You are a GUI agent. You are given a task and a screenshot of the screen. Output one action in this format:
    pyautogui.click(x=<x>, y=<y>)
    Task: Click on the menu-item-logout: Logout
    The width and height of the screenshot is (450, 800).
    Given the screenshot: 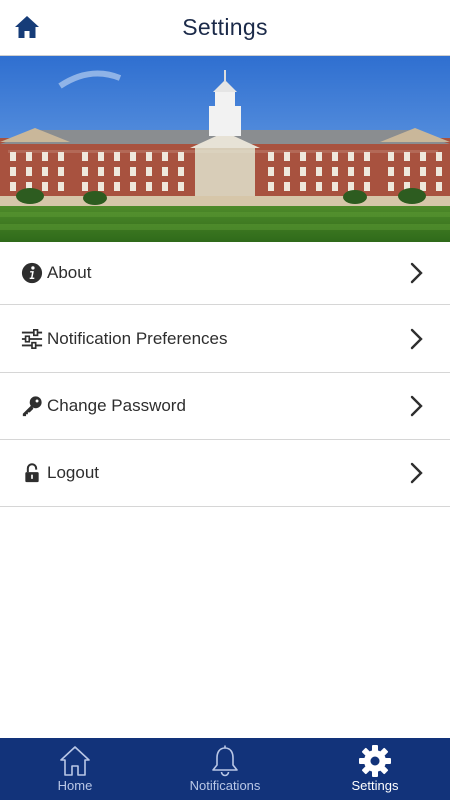 What is the action you would take?
    pyautogui.click(x=225, y=473)
    